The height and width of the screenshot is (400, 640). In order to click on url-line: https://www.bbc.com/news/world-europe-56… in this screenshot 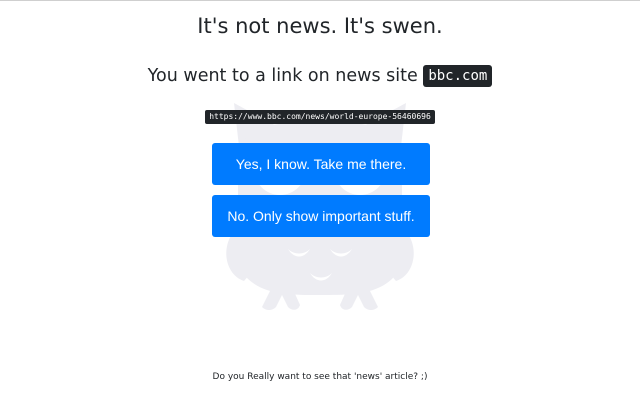, I will do `click(320, 114)`.